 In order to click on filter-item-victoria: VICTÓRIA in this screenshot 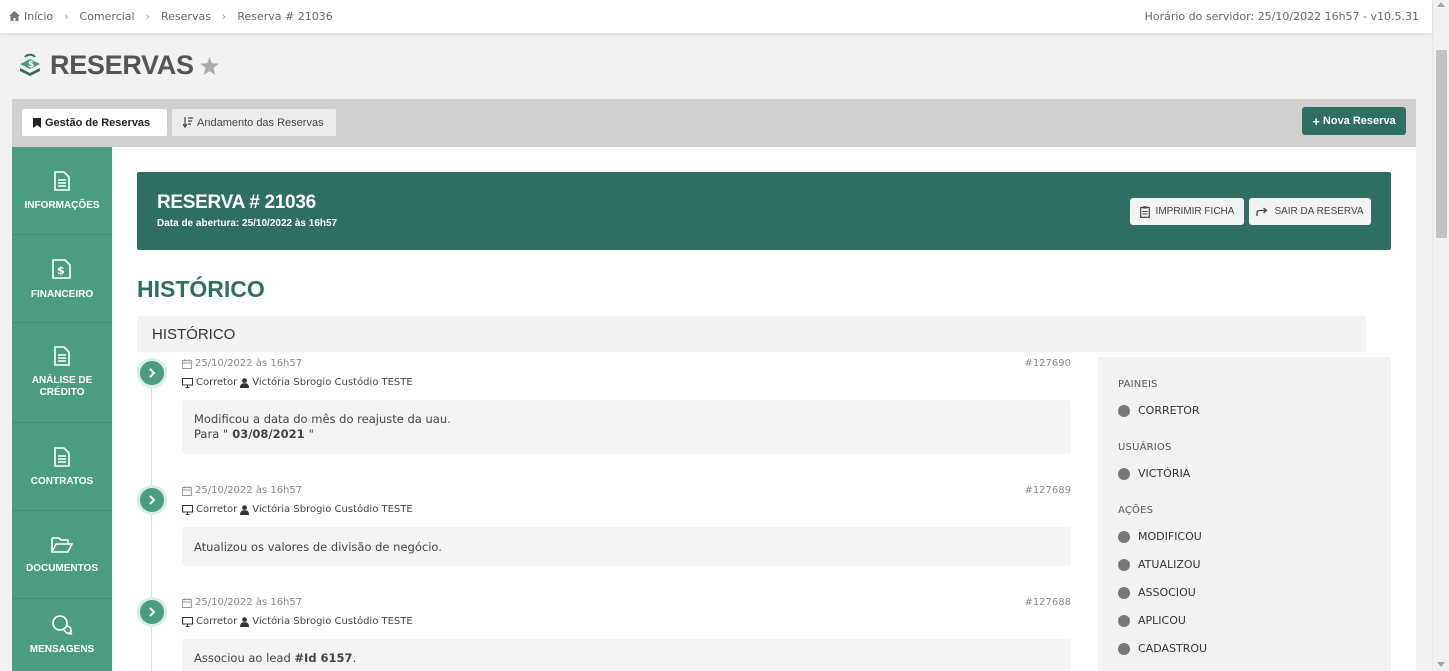, I will do `click(1154, 473)`.